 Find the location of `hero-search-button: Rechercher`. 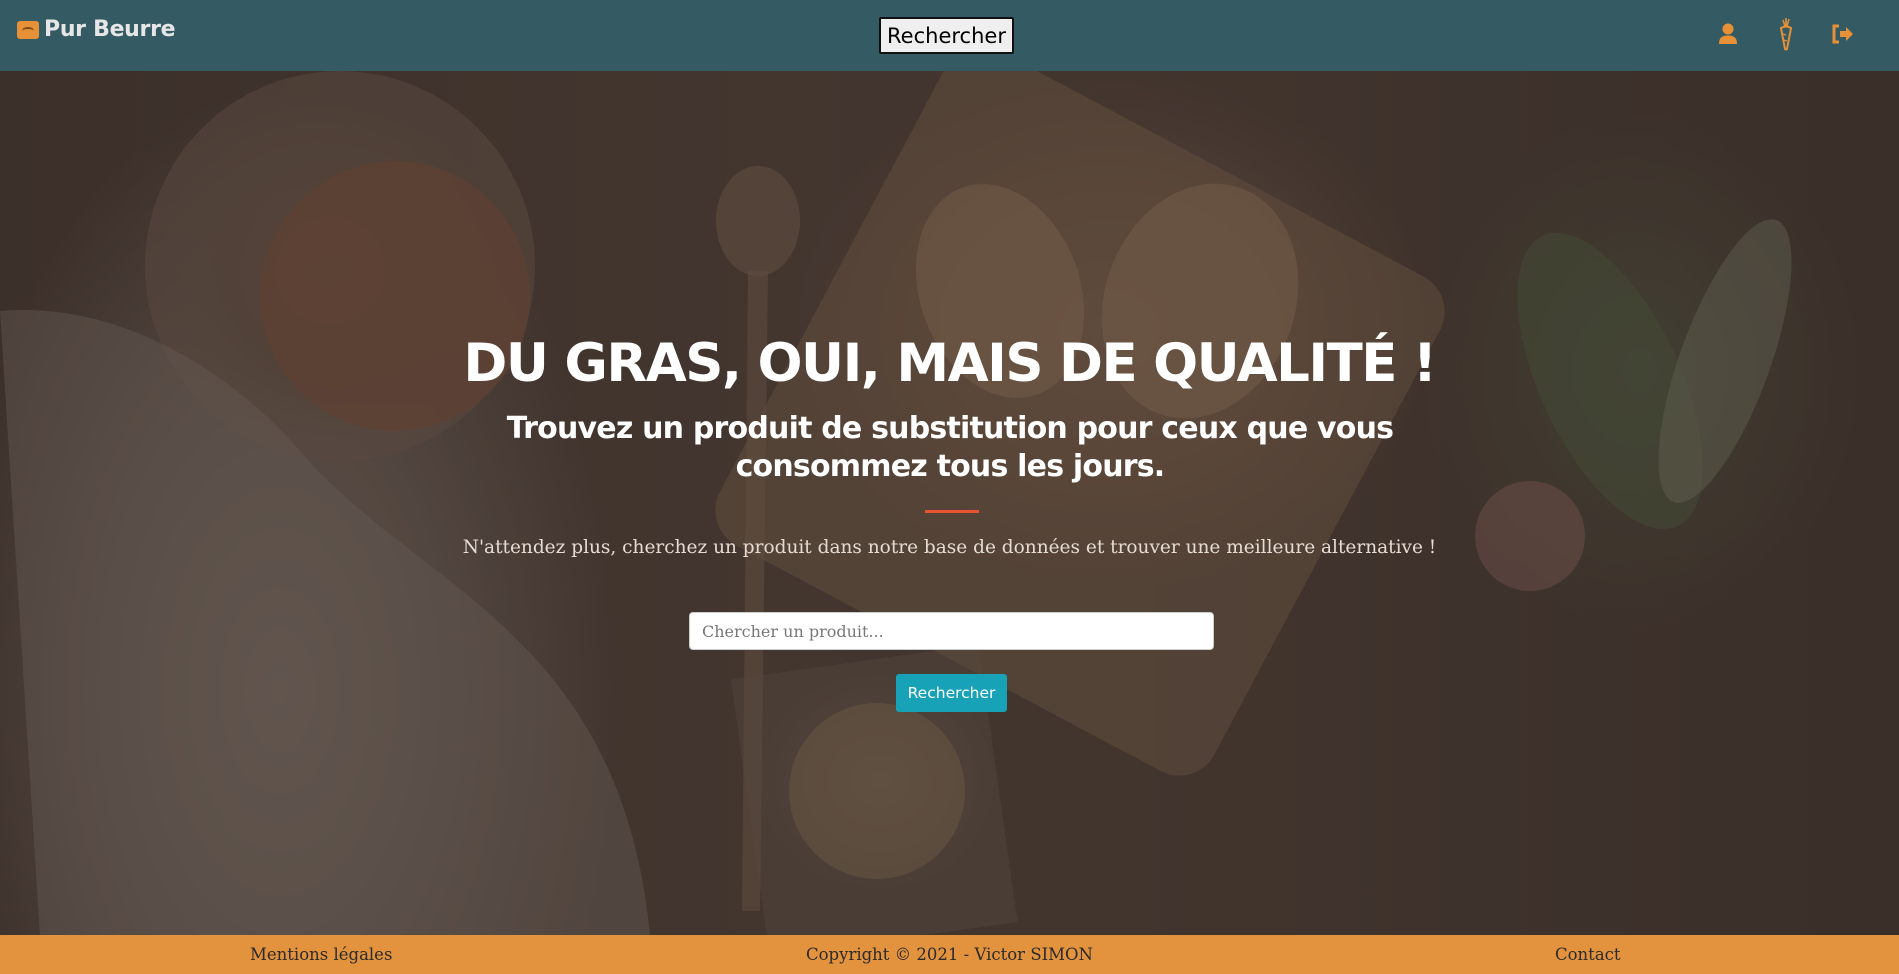

hero-search-button: Rechercher is located at coordinates (951, 693).